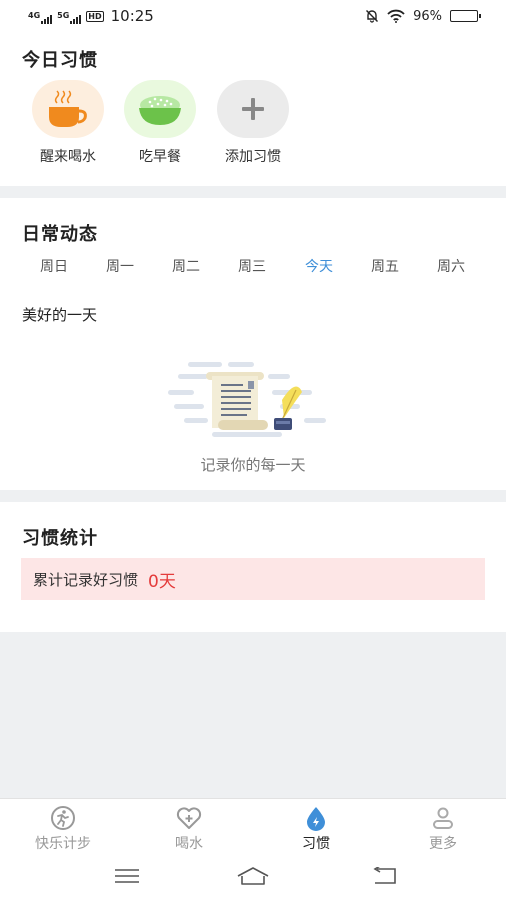 The width and height of the screenshot is (506, 900). Describe the element at coordinates (63, 844) in the screenshot. I see `tab-label: 快乐计步` at that location.